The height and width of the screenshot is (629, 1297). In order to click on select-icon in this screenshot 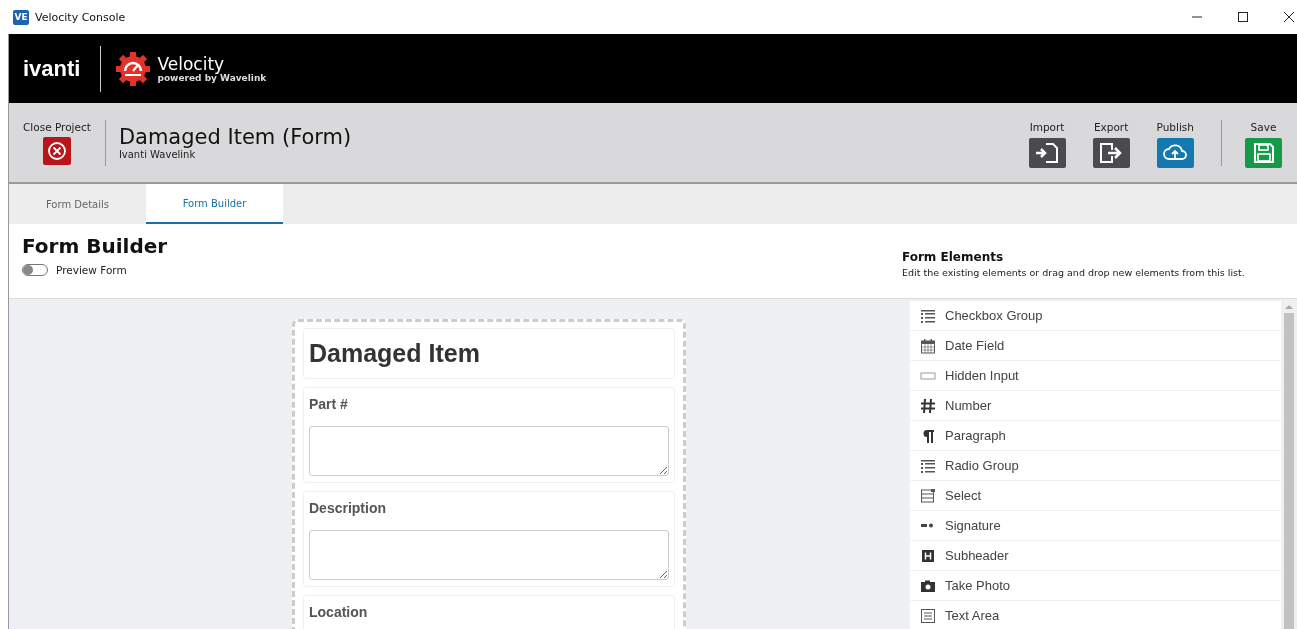, I will do `click(928, 495)`.